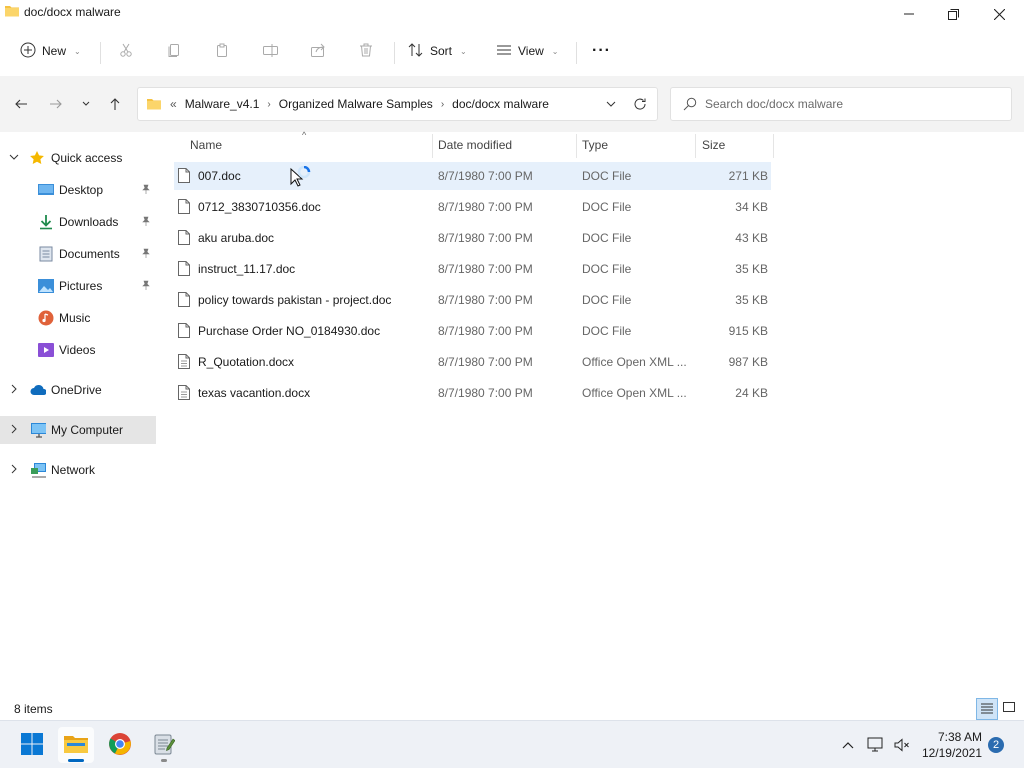  Describe the element at coordinates (246, 362) in the screenshot. I see `file-name: R_Quotation.docx` at that location.